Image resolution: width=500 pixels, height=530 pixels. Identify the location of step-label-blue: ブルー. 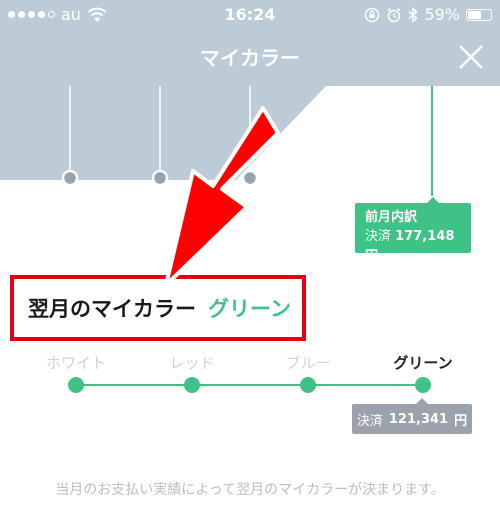
(308, 363).